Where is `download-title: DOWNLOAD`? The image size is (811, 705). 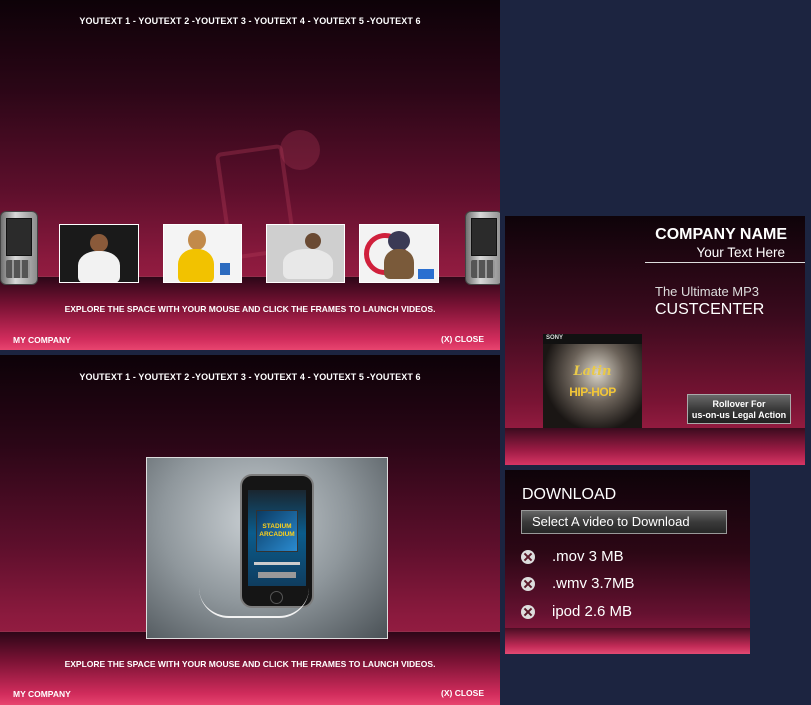
download-title: DOWNLOAD is located at coordinates (569, 494).